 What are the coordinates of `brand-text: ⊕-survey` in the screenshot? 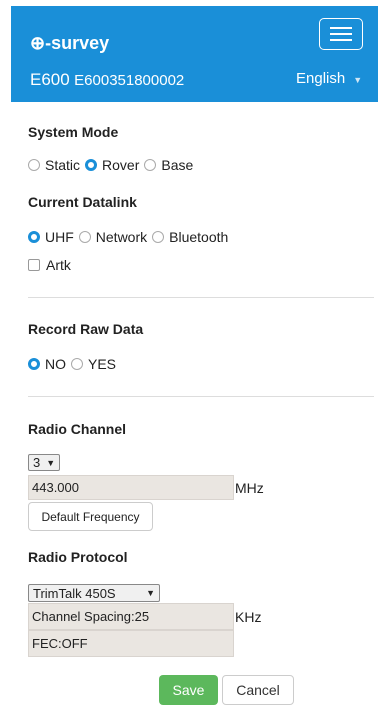 It's located at (70, 43).